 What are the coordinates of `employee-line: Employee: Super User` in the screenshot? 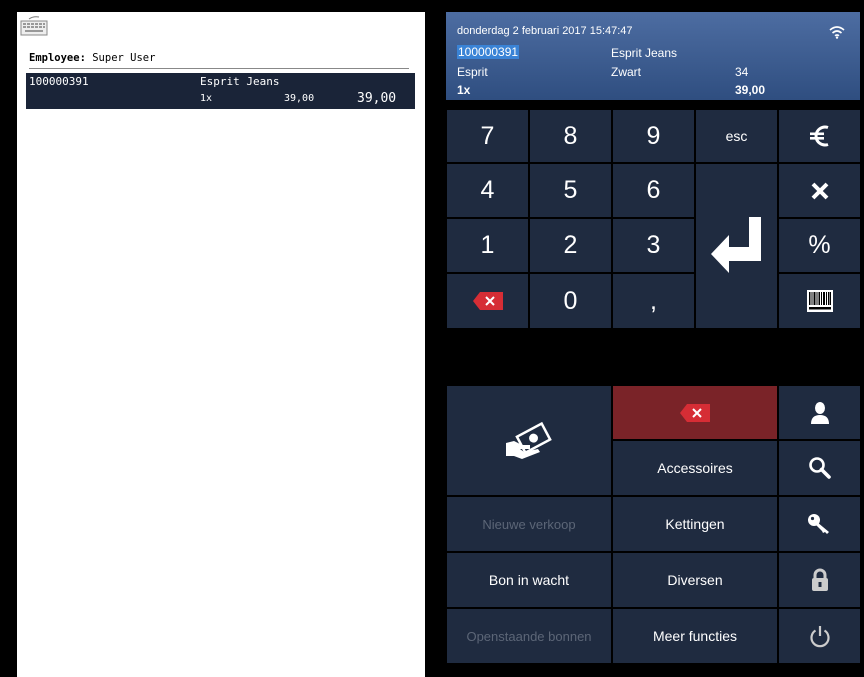 It's located at (92, 58).